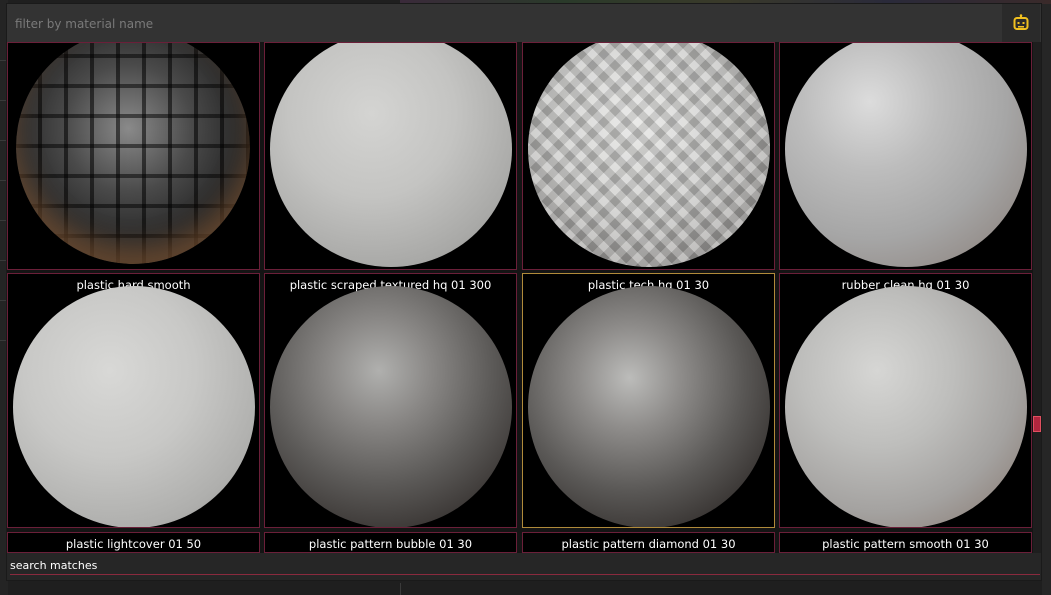  I want to click on assistant-button, so click(1021, 23).